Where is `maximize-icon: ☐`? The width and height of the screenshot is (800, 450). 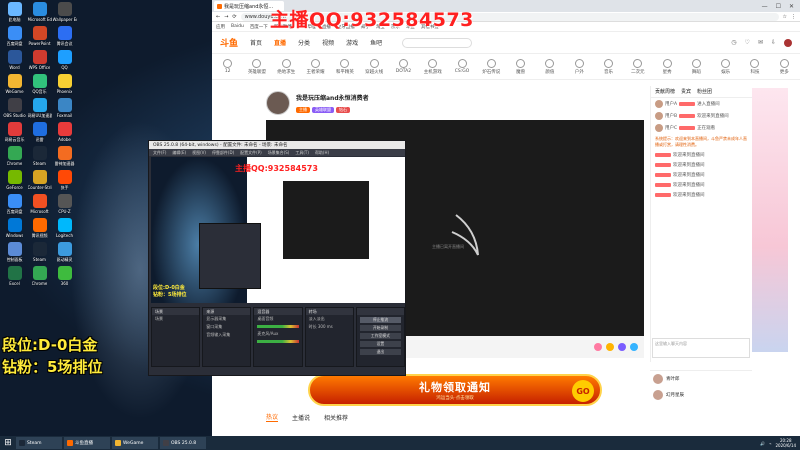 maximize-icon: ☐ is located at coordinates (778, 6).